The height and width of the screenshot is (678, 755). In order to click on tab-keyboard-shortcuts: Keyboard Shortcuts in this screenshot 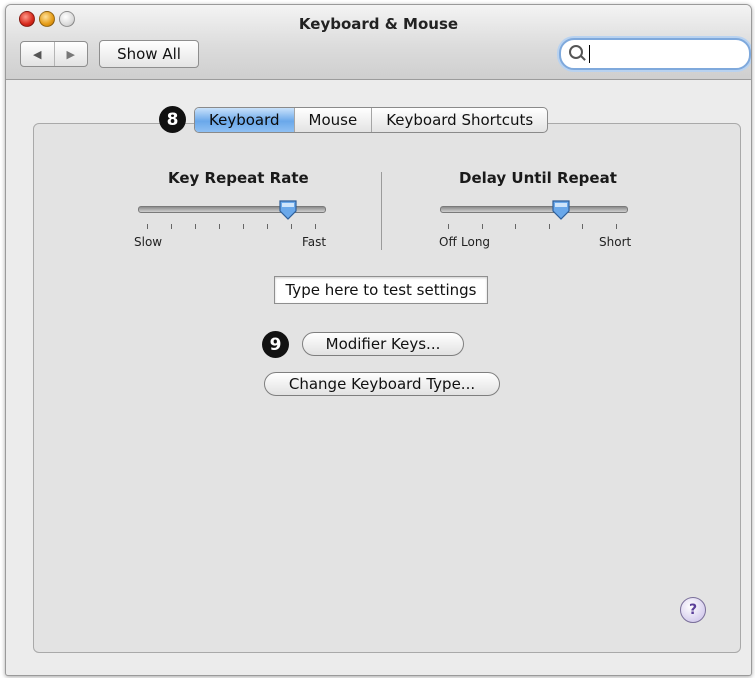, I will do `click(459, 120)`.